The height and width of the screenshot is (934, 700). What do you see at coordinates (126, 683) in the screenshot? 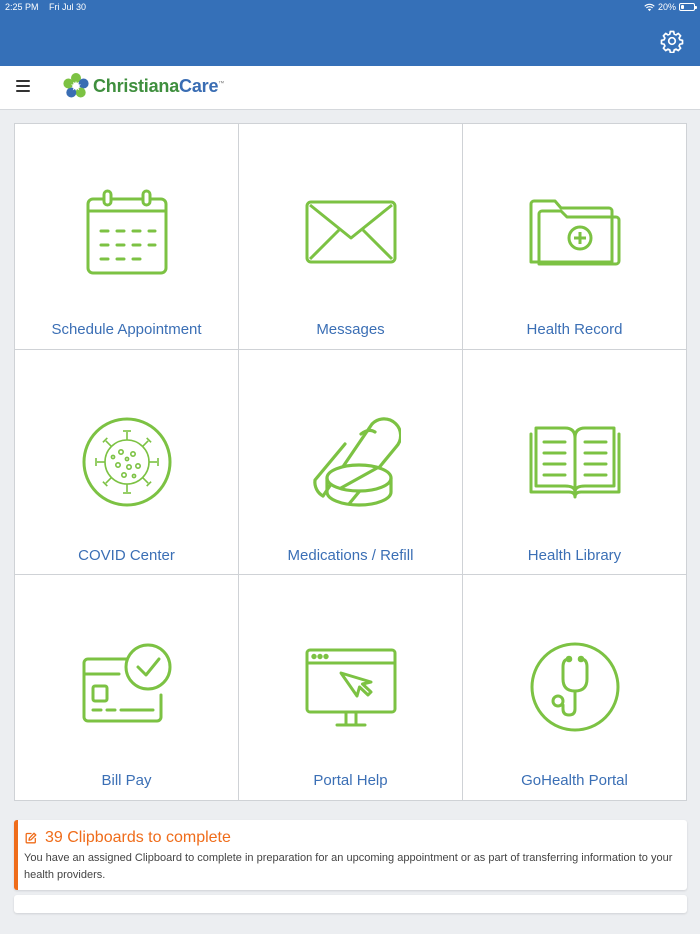
I see `credit-card-check-icon` at bounding box center [126, 683].